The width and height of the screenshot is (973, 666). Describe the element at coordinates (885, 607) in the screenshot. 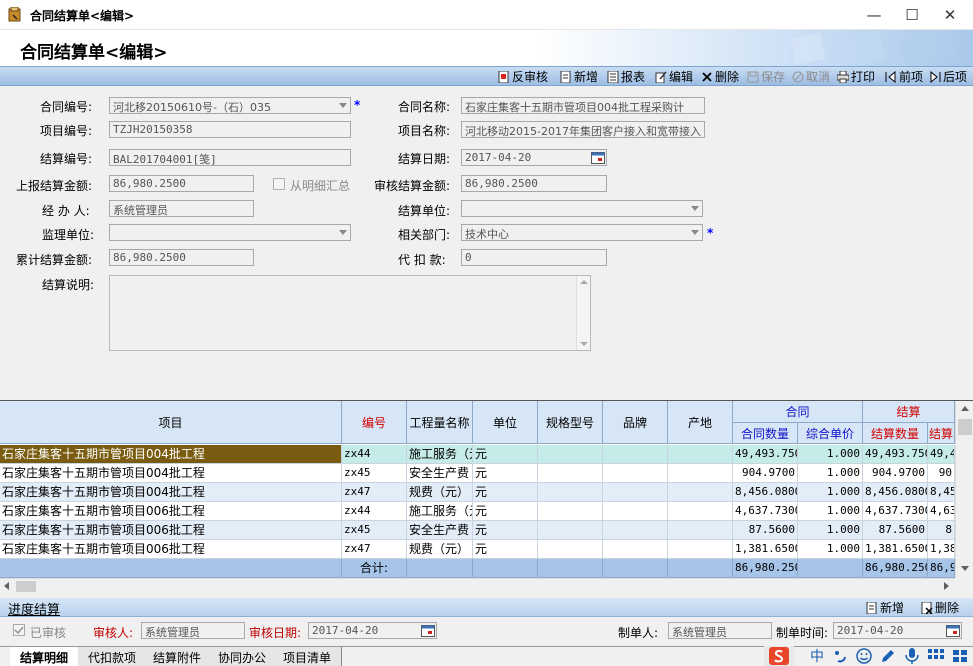

I see `progress-new-button: 新增` at that location.